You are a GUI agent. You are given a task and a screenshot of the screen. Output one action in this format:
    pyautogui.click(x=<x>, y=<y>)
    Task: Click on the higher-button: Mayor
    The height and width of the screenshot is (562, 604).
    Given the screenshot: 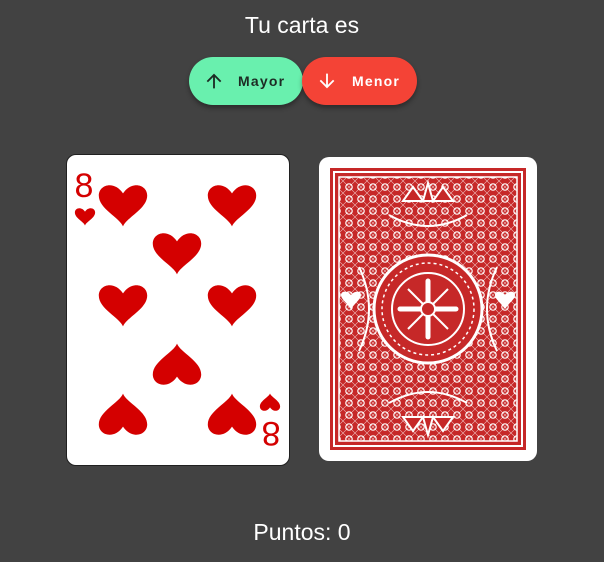 What is the action you would take?
    pyautogui.click(x=246, y=81)
    